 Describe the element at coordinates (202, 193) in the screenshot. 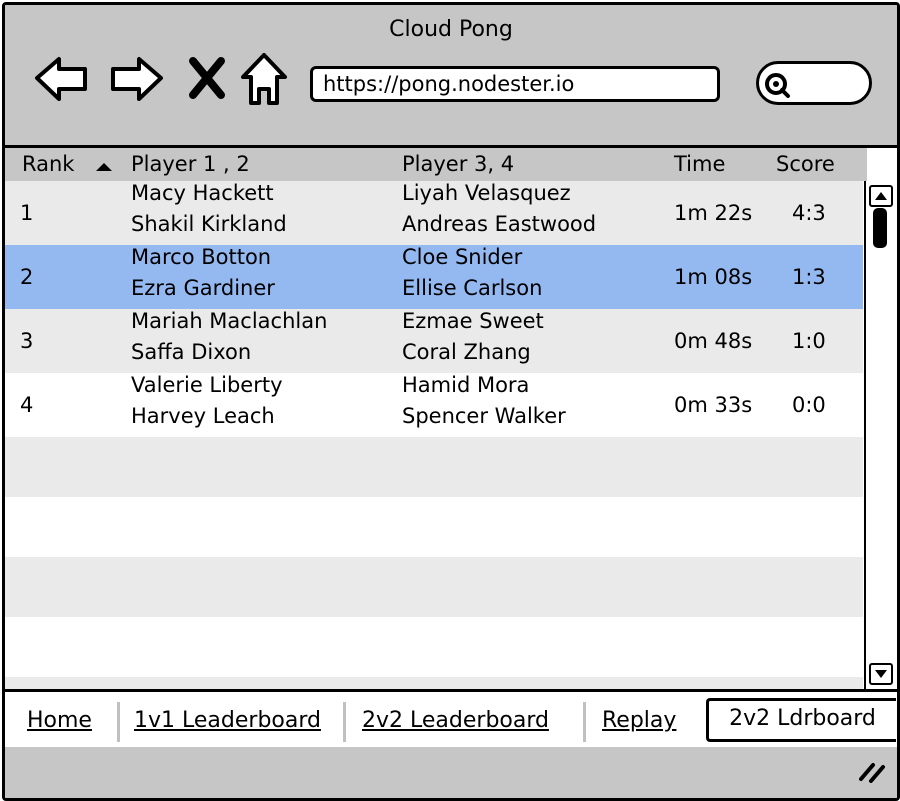

I see `player-1-cell: Macy Hackett` at that location.